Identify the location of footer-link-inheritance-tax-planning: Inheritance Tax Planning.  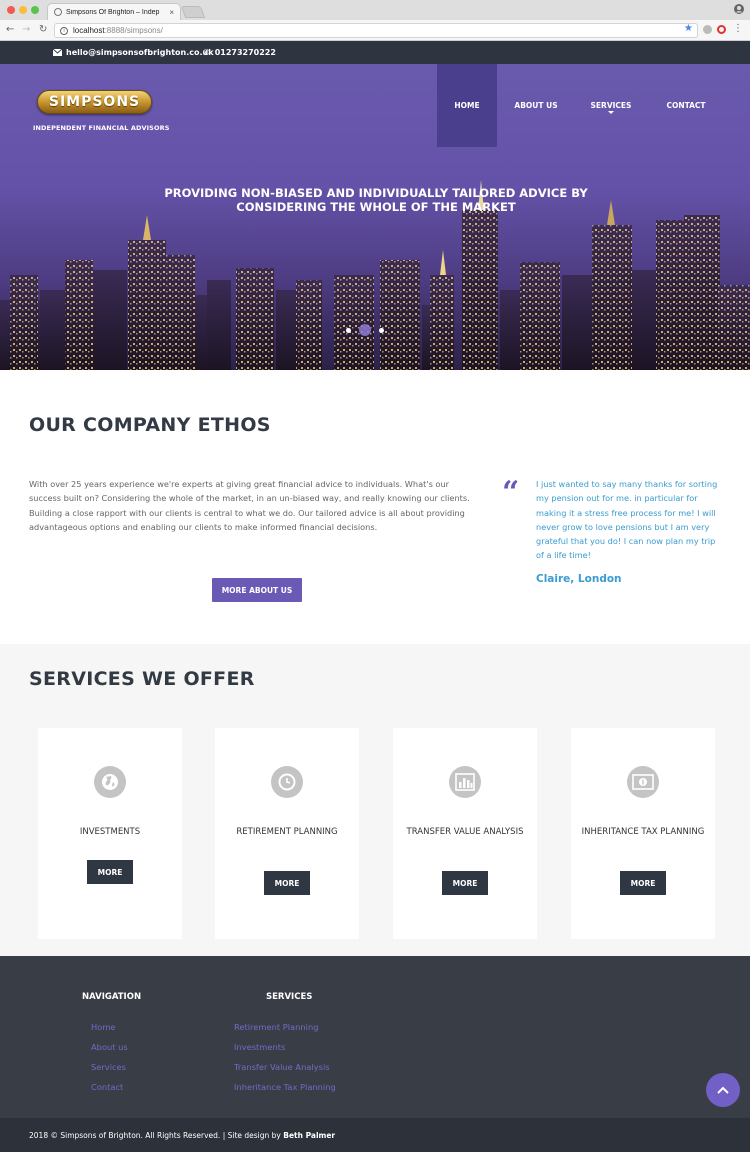
(285, 1091).